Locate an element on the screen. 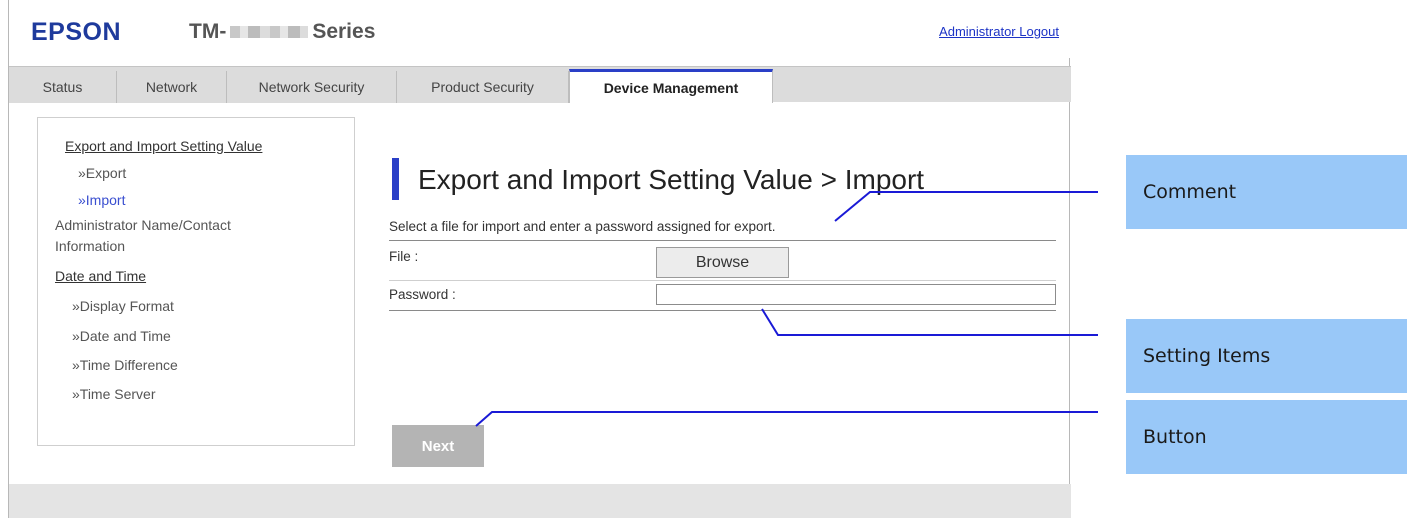 The height and width of the screenshot is (518, 1407). button-callout-line is located at coordinates (786, 419).